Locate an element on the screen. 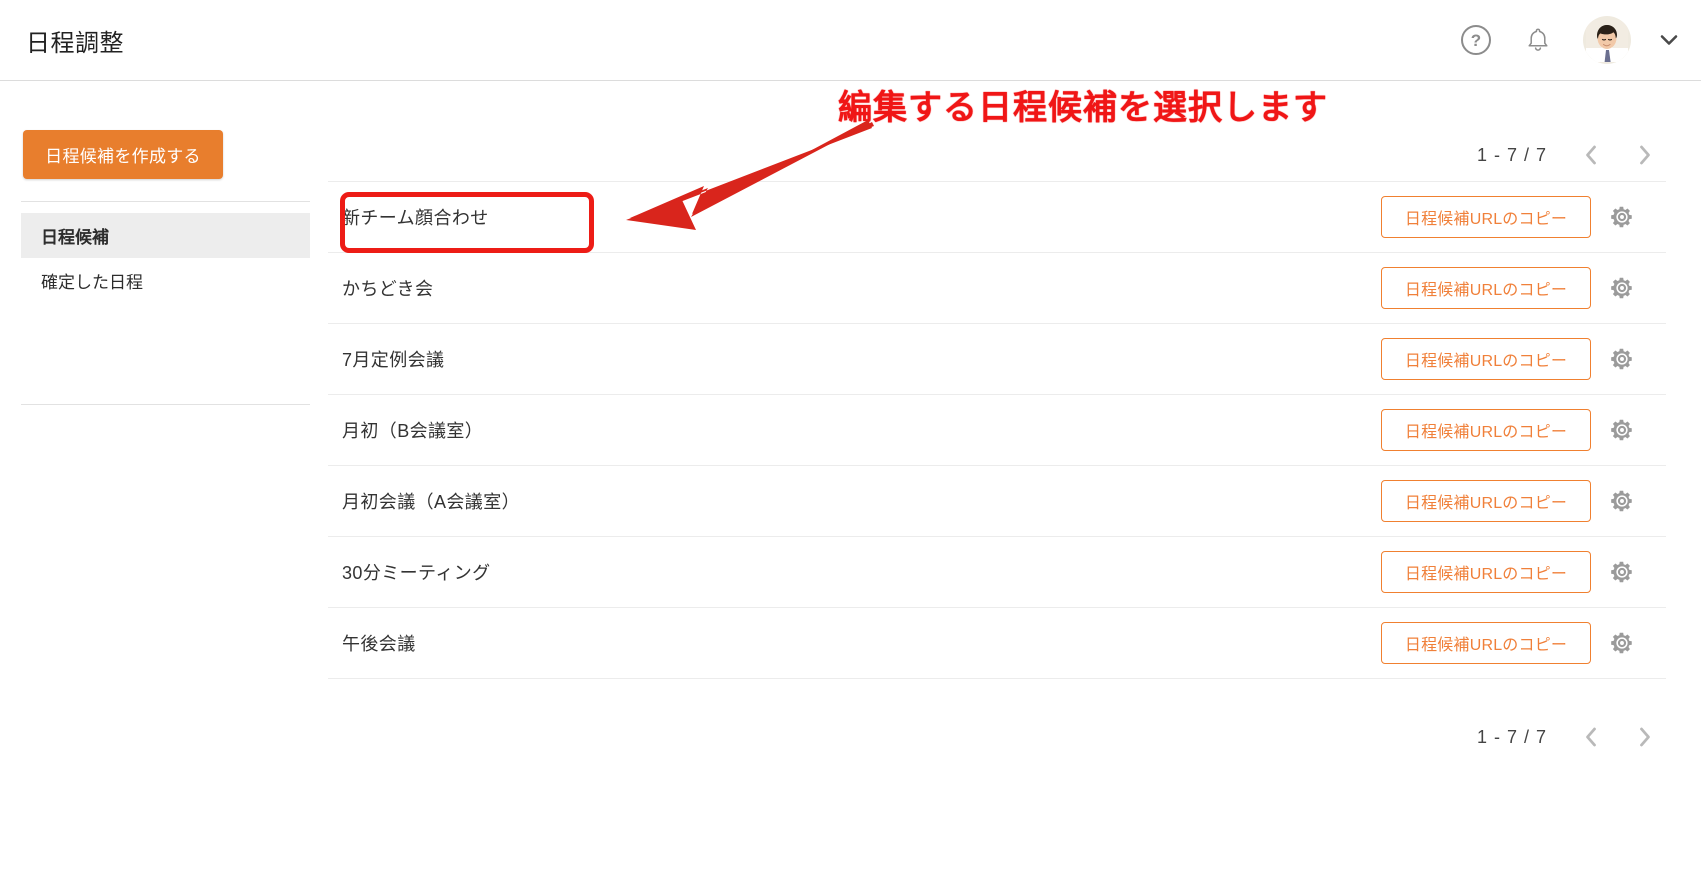 The height and width of the screenshot is (891, 1701). page-title: 日程調整 is located at coordinates (75, 43).